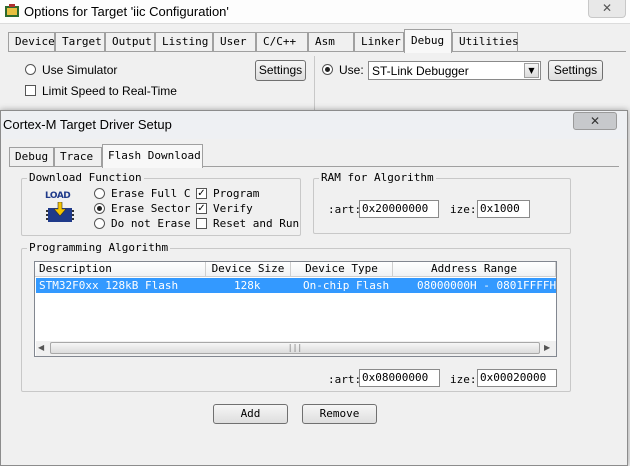 The image size is (630, 466). I want to click on debugger-settings-button: Settings, so click(575, 70).